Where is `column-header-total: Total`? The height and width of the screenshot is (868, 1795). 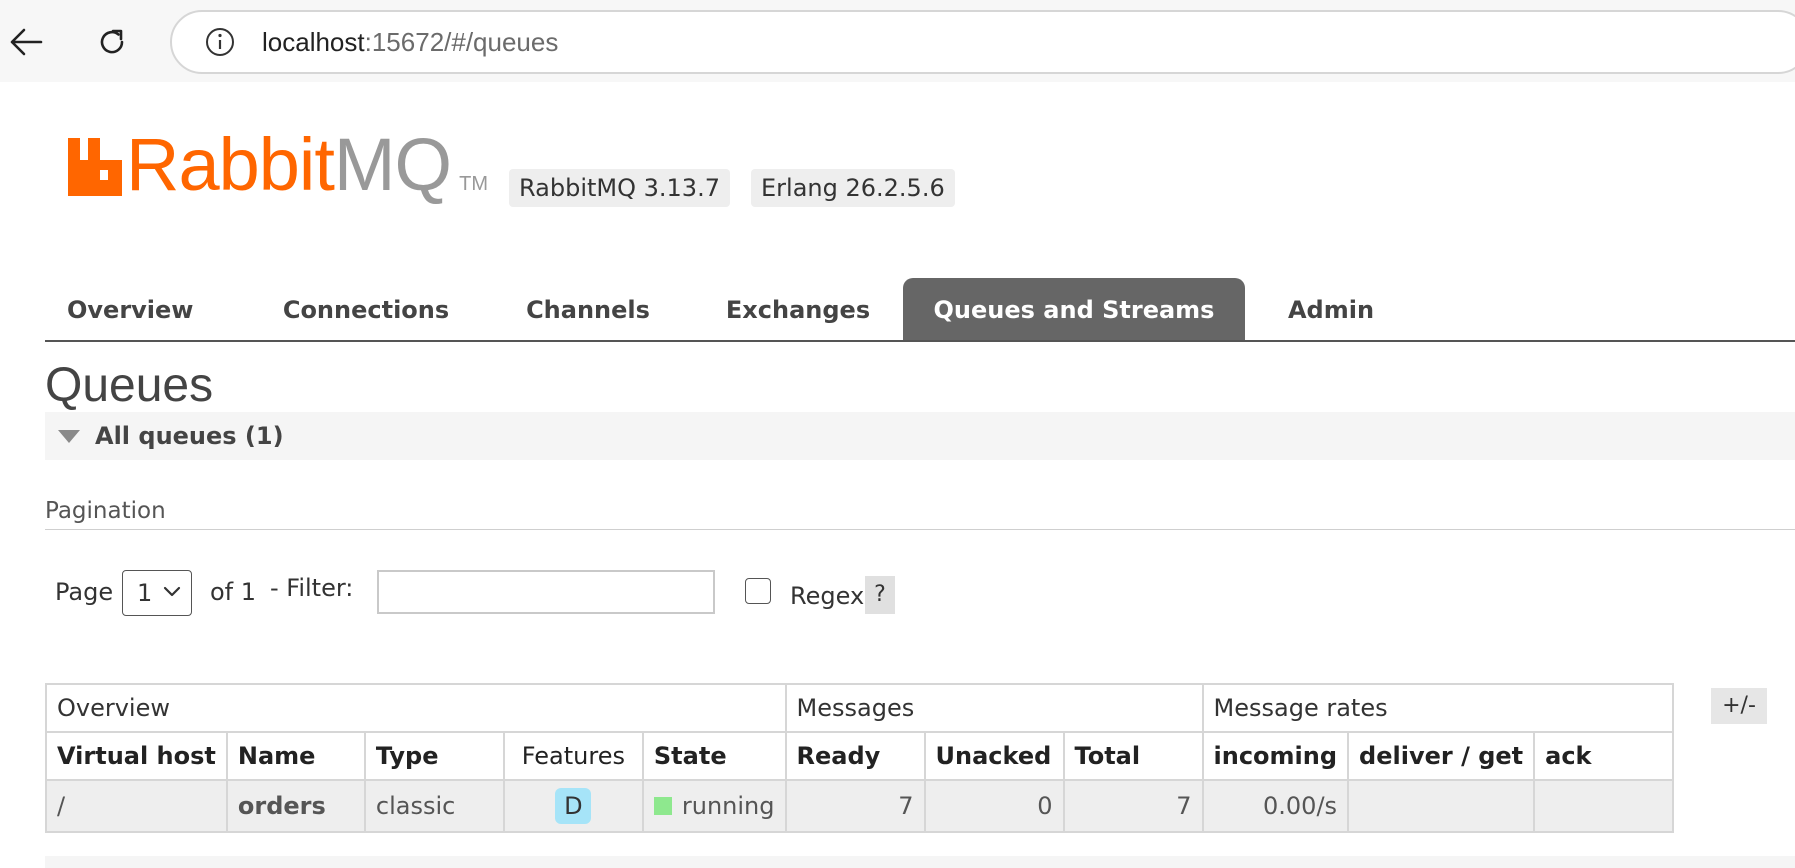
column-header-total: Total is located at coordinates (1133, 756).